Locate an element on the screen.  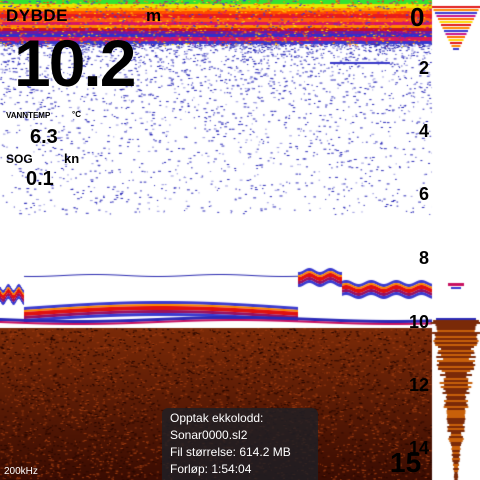
water-temp-label: VANNTEMP is located at coordinates (28, 115).